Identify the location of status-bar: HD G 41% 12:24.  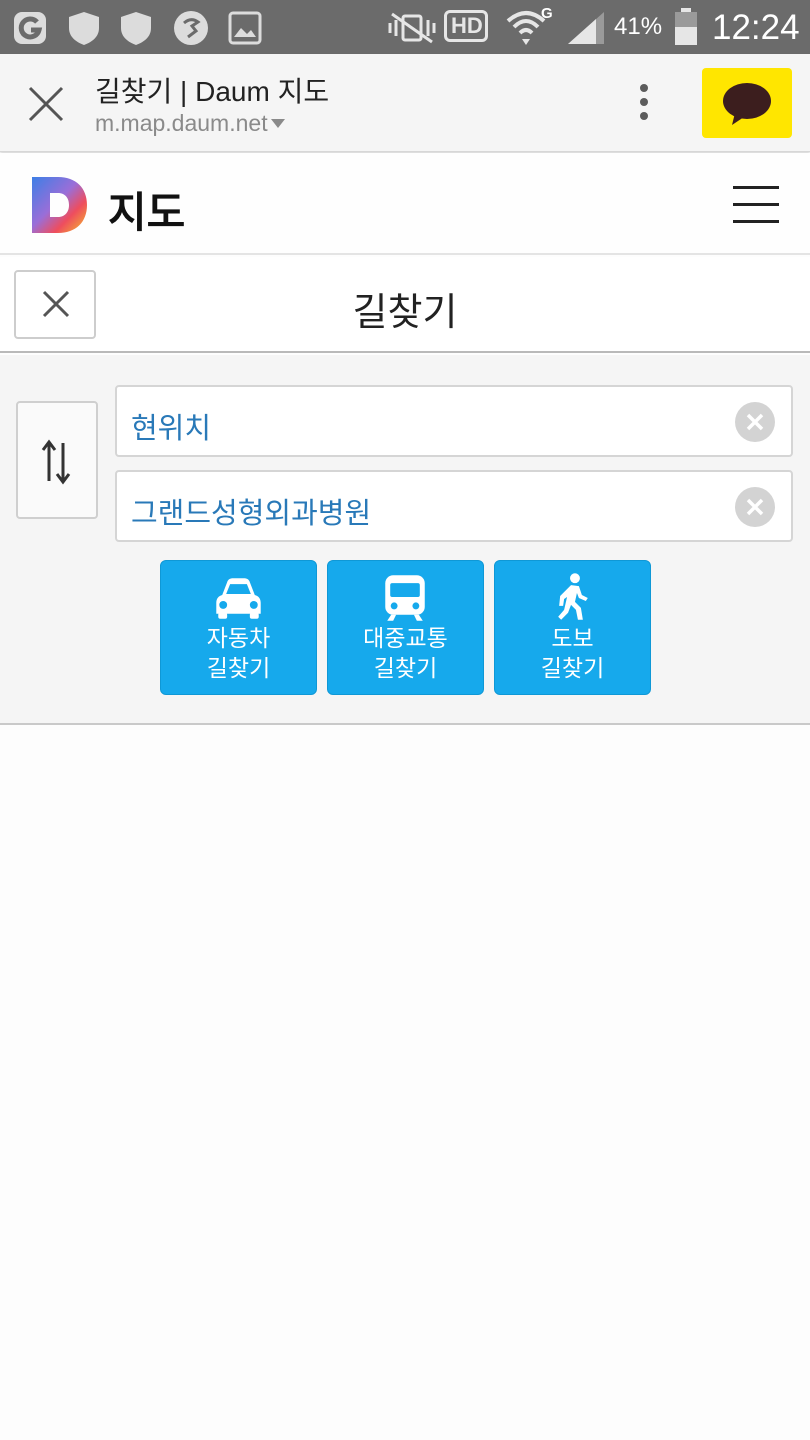
(405, 27).